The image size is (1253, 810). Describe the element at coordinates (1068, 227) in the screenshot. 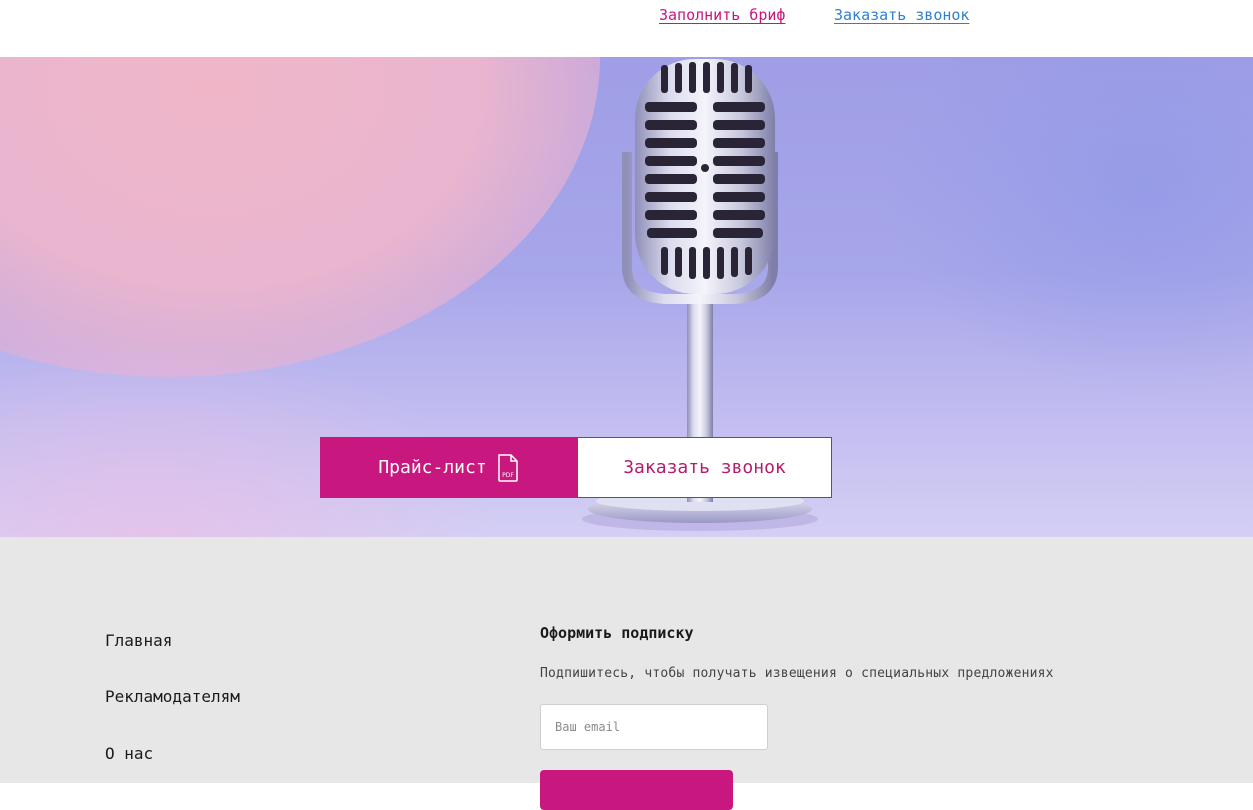

I see `hero-blue-glow` at that location.